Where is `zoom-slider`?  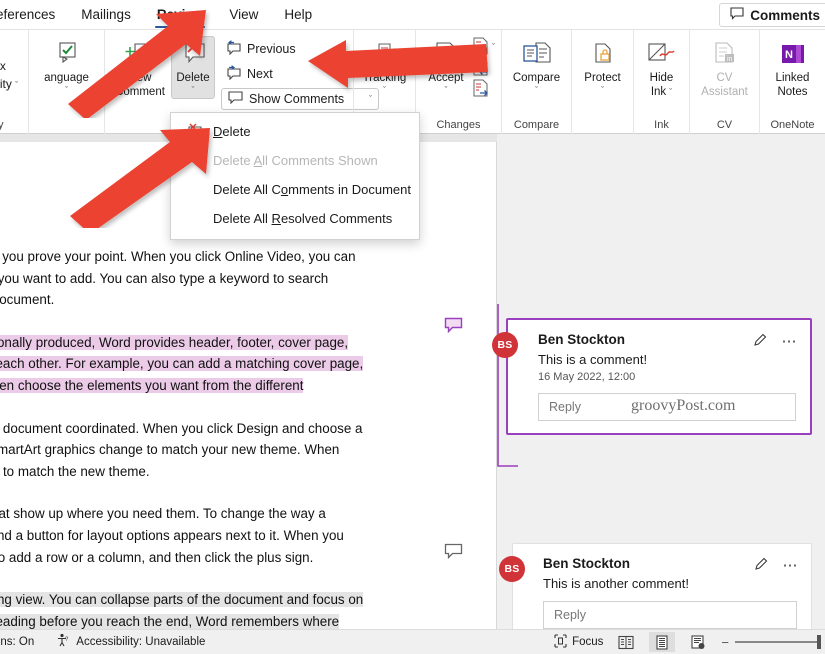 zoom-slider is located at coordinates (778, 642).